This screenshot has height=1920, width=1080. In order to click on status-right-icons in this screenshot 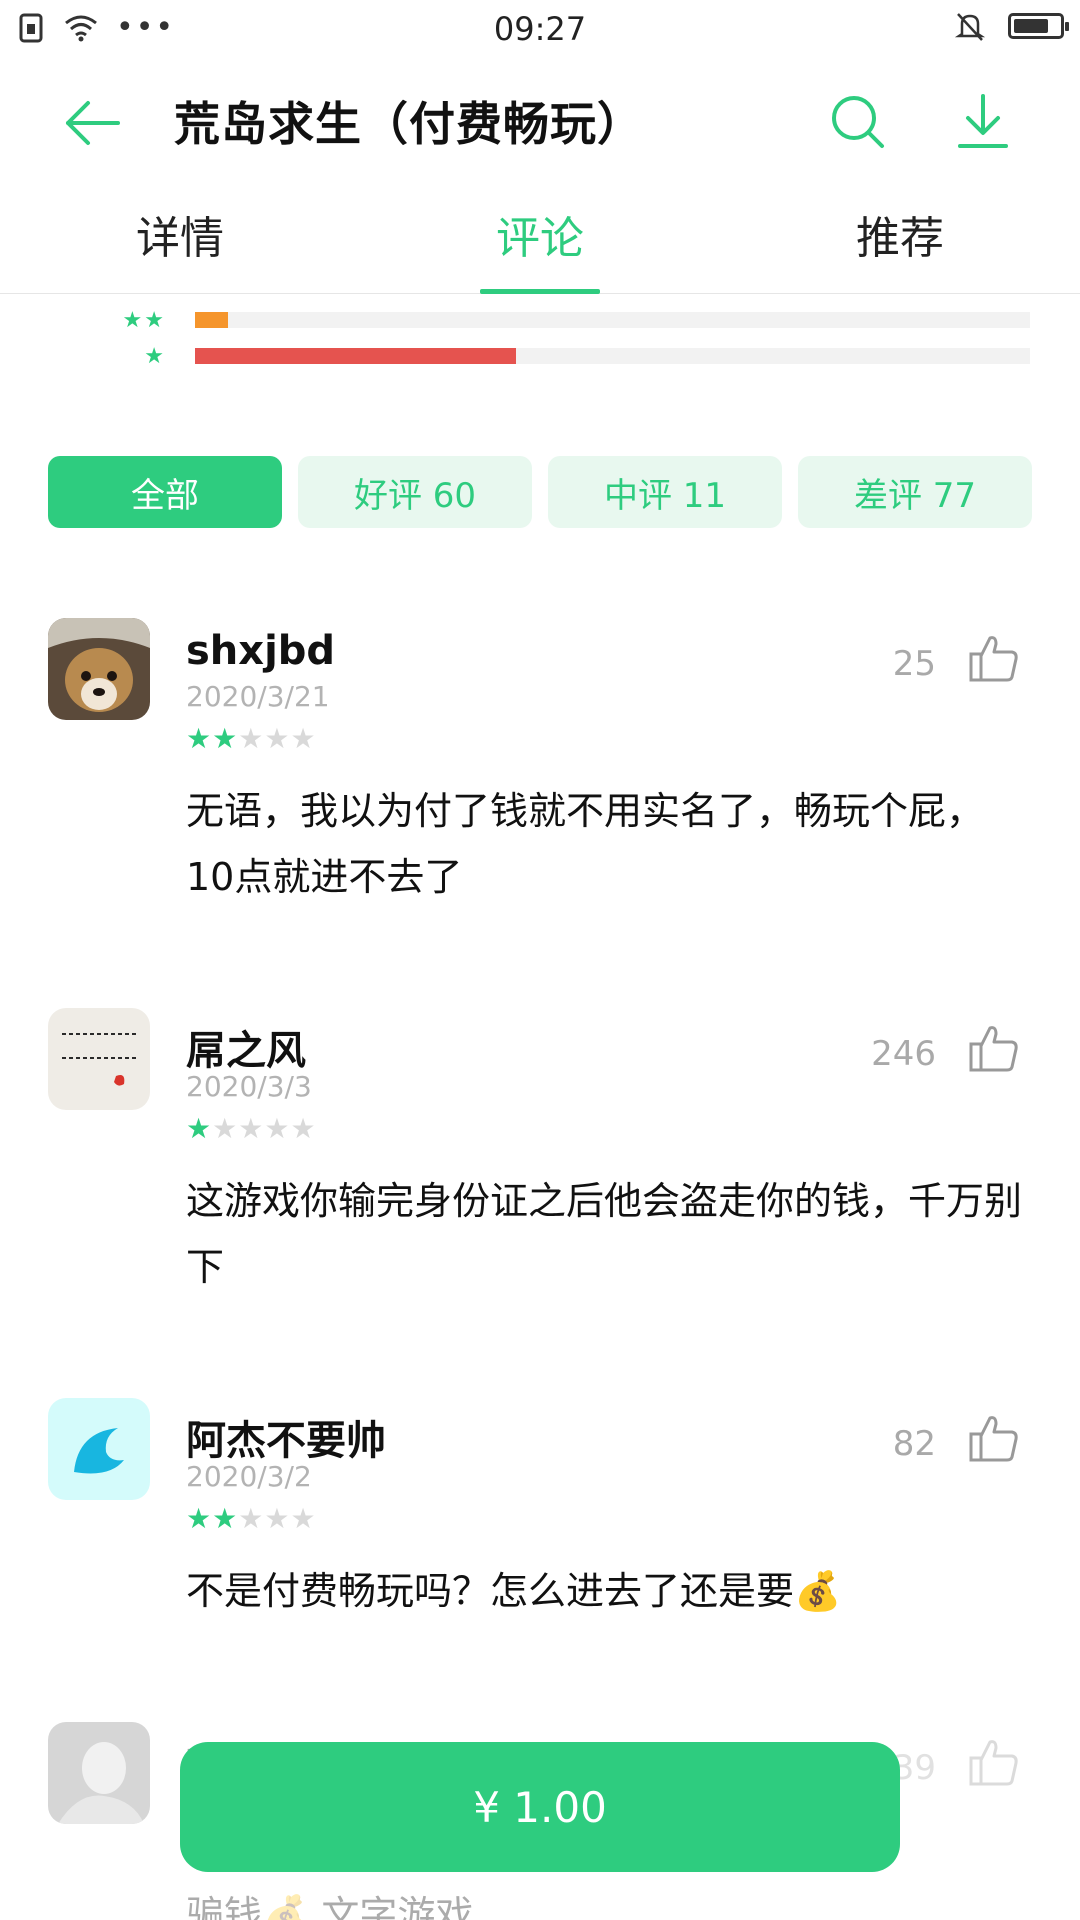, I will do `click(1011, 26)`.